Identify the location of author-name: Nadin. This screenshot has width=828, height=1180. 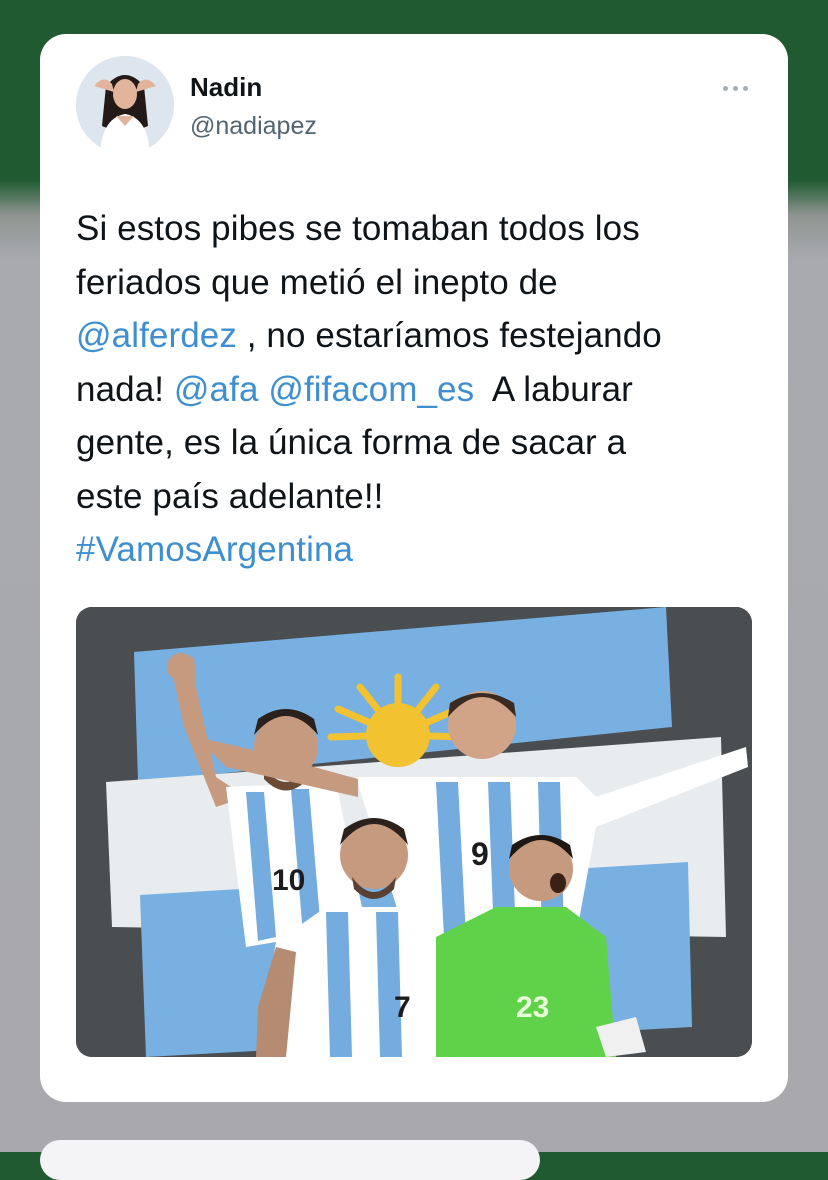
(226, 87).